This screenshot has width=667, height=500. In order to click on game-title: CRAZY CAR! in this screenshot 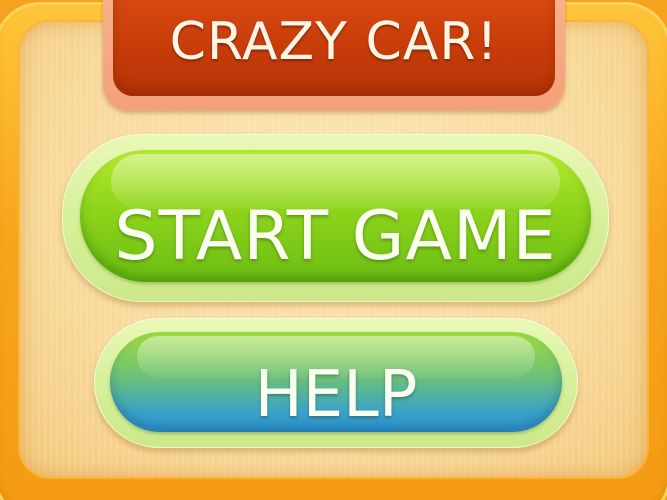, I will do `click(334, 42)`.